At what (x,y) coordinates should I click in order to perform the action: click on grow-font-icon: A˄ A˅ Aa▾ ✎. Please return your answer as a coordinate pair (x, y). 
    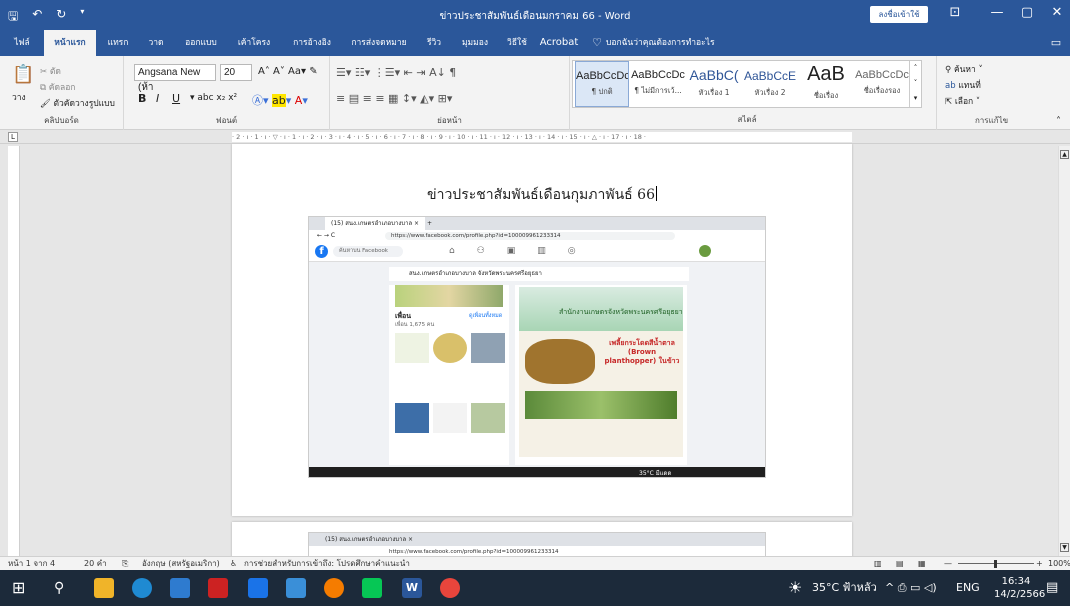
    Looking at the image, I should click on (288, 71).